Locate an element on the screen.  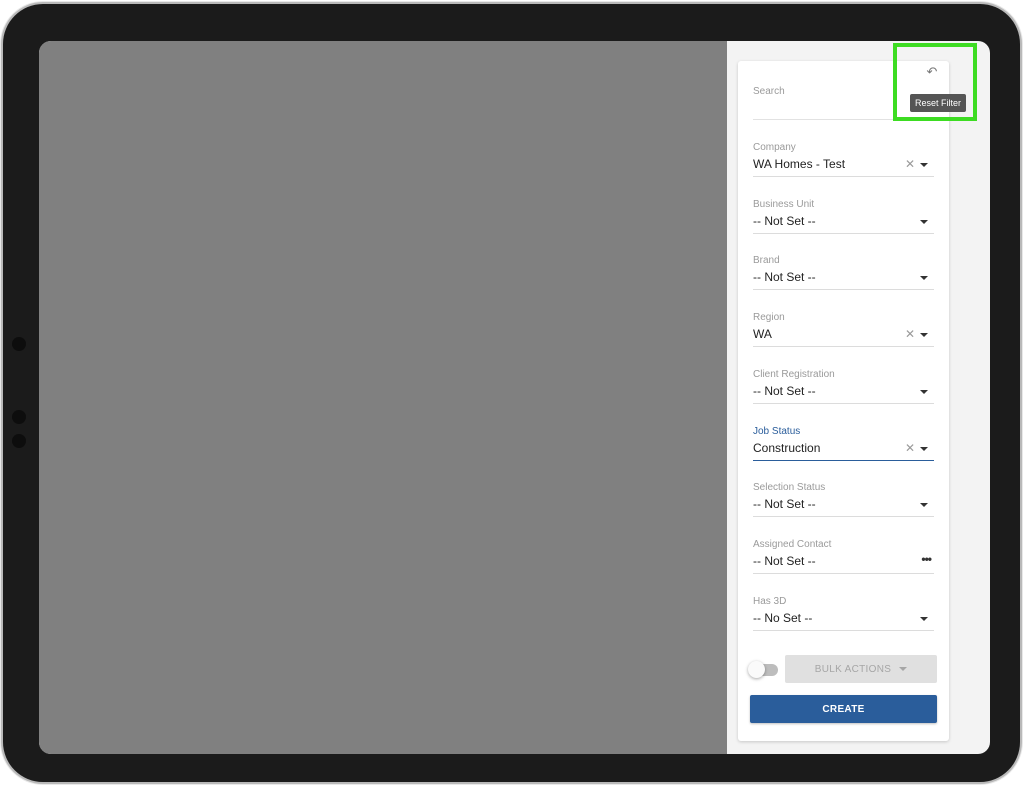
job-status-value: Construction is located at coordinates (787, 448).